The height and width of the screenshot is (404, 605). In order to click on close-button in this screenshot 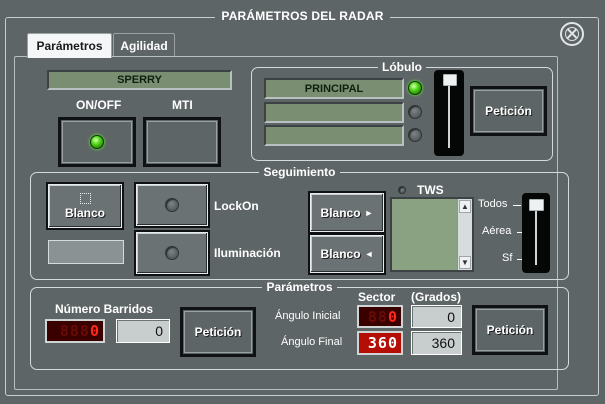, I will do `click(572, 34)`.